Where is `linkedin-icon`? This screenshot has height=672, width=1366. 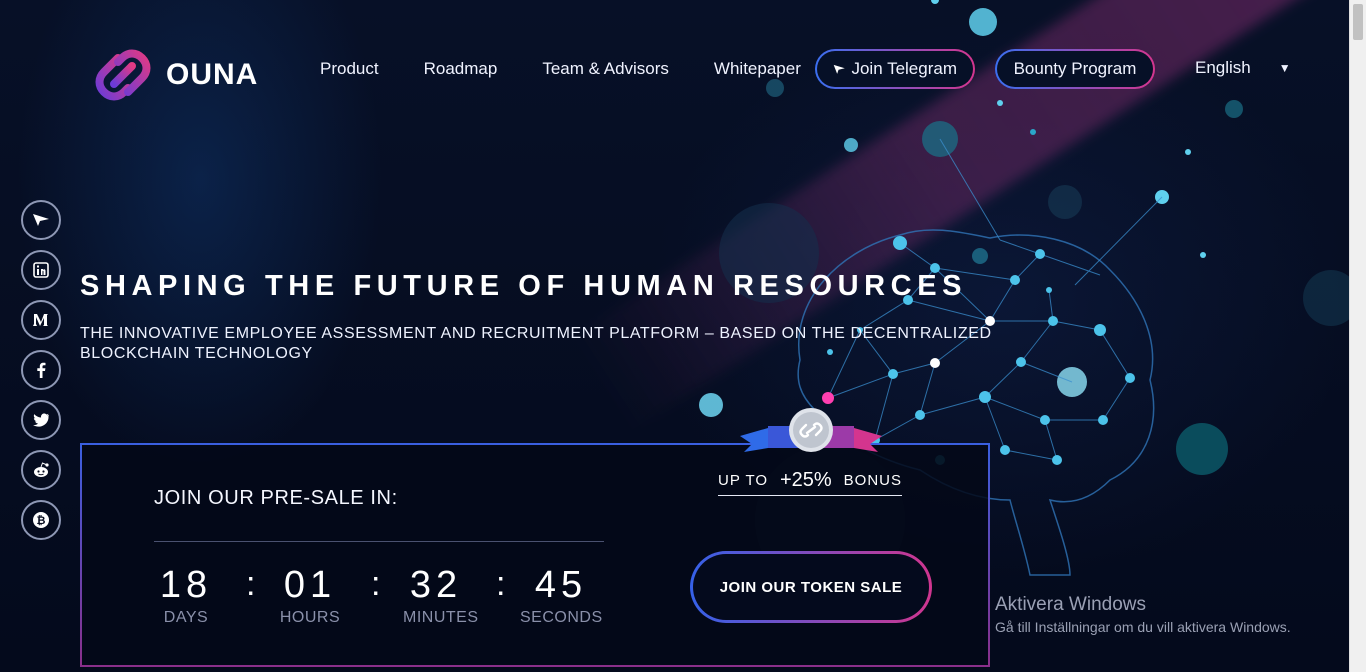
linkedin-icon is located at coordinates (41, 270).